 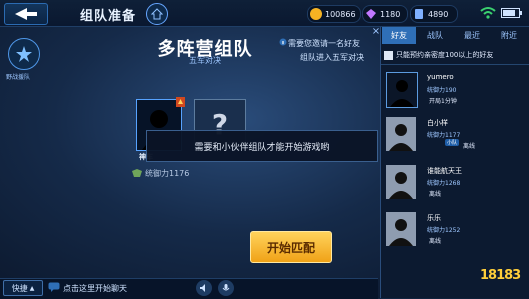 What do you see at coordinates (180, 102) in the screenshot?
I see `rank-badge-icon` at bounding box center [180, 102].